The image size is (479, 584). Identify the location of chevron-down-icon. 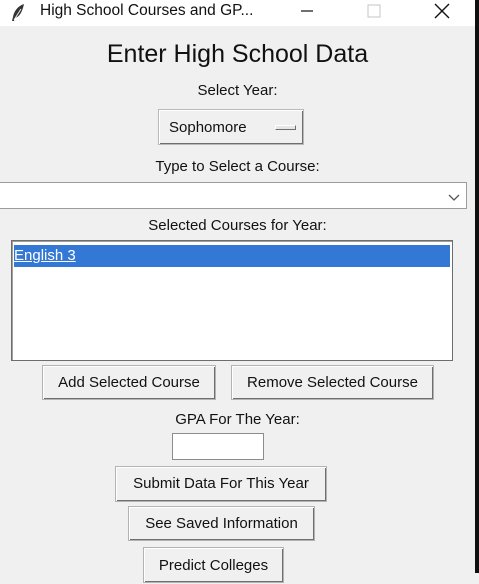
(454, 195).